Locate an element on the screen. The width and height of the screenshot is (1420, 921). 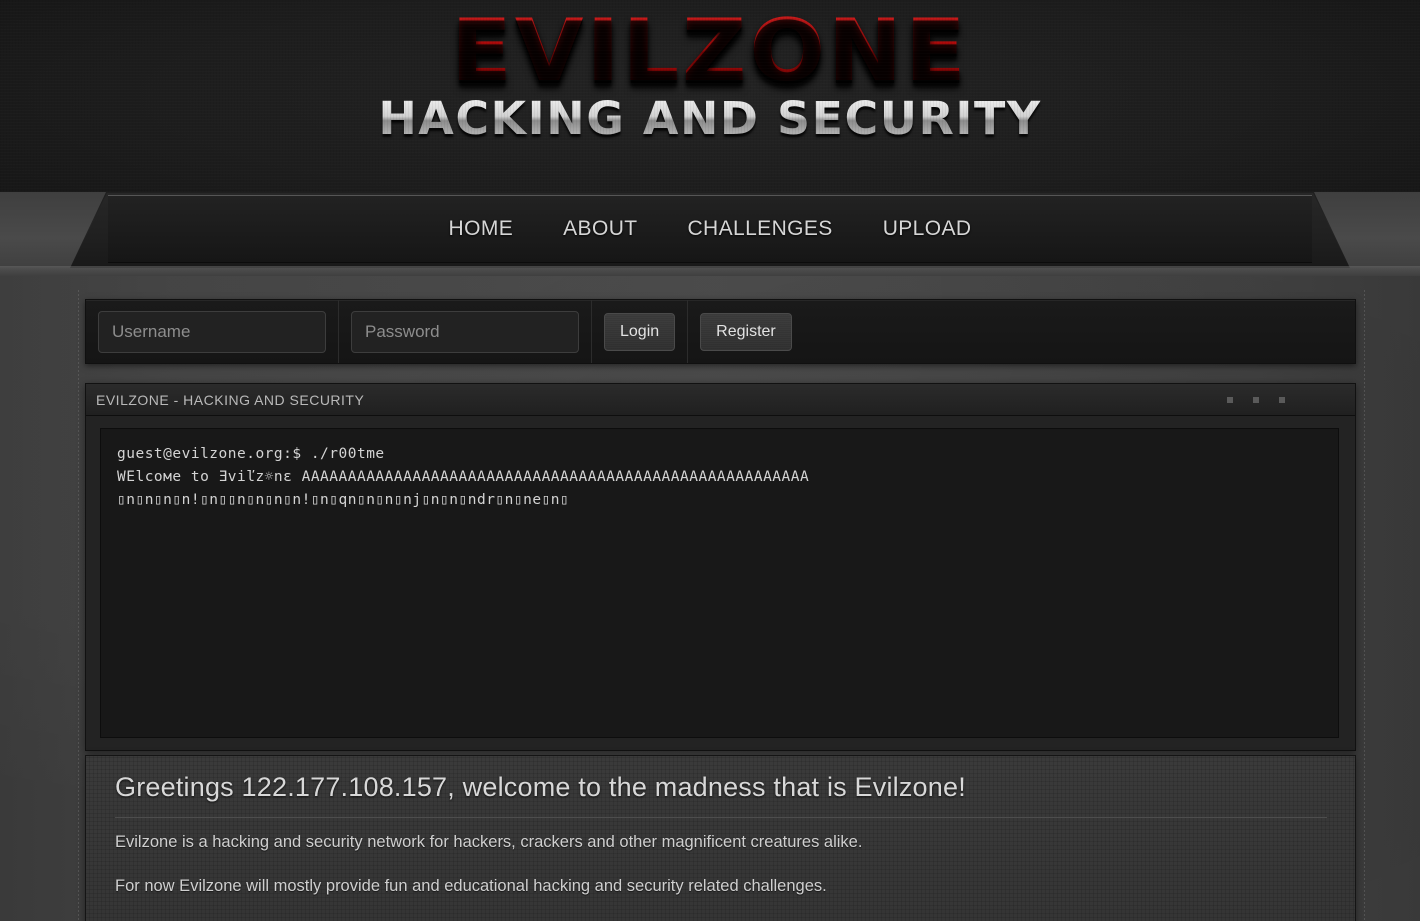
password-input is located at coordinates (465, 331).